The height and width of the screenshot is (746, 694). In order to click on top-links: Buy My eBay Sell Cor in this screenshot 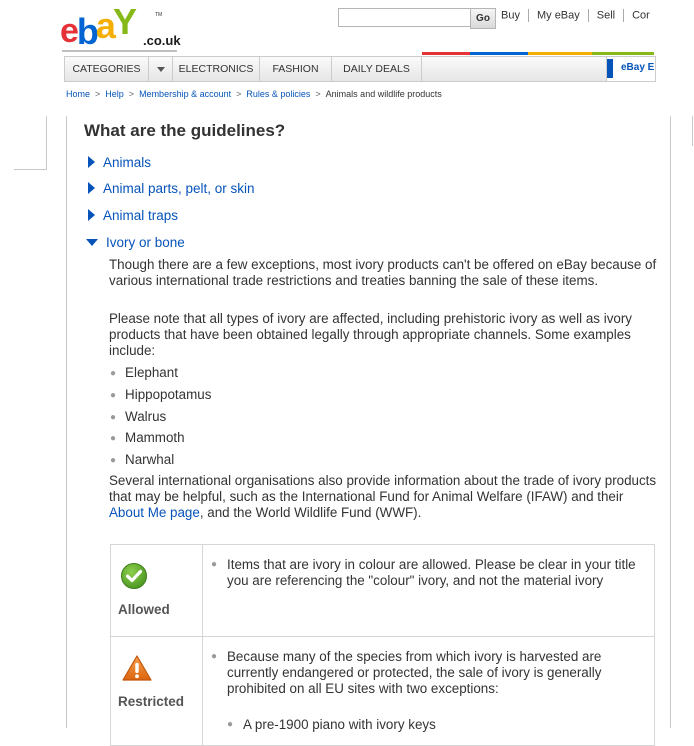, I will do `click(575, 15)`.